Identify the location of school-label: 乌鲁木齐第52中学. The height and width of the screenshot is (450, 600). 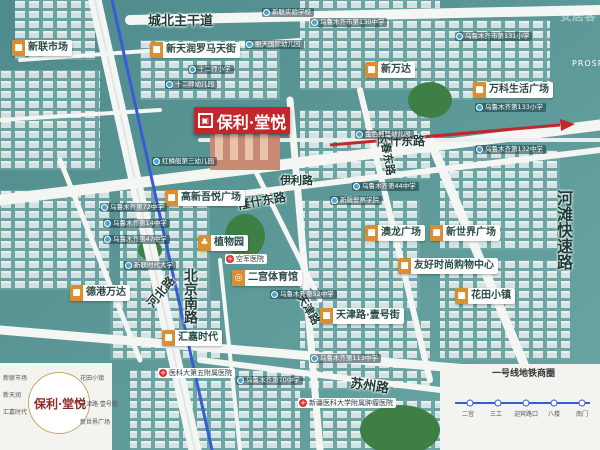
(303, 294).